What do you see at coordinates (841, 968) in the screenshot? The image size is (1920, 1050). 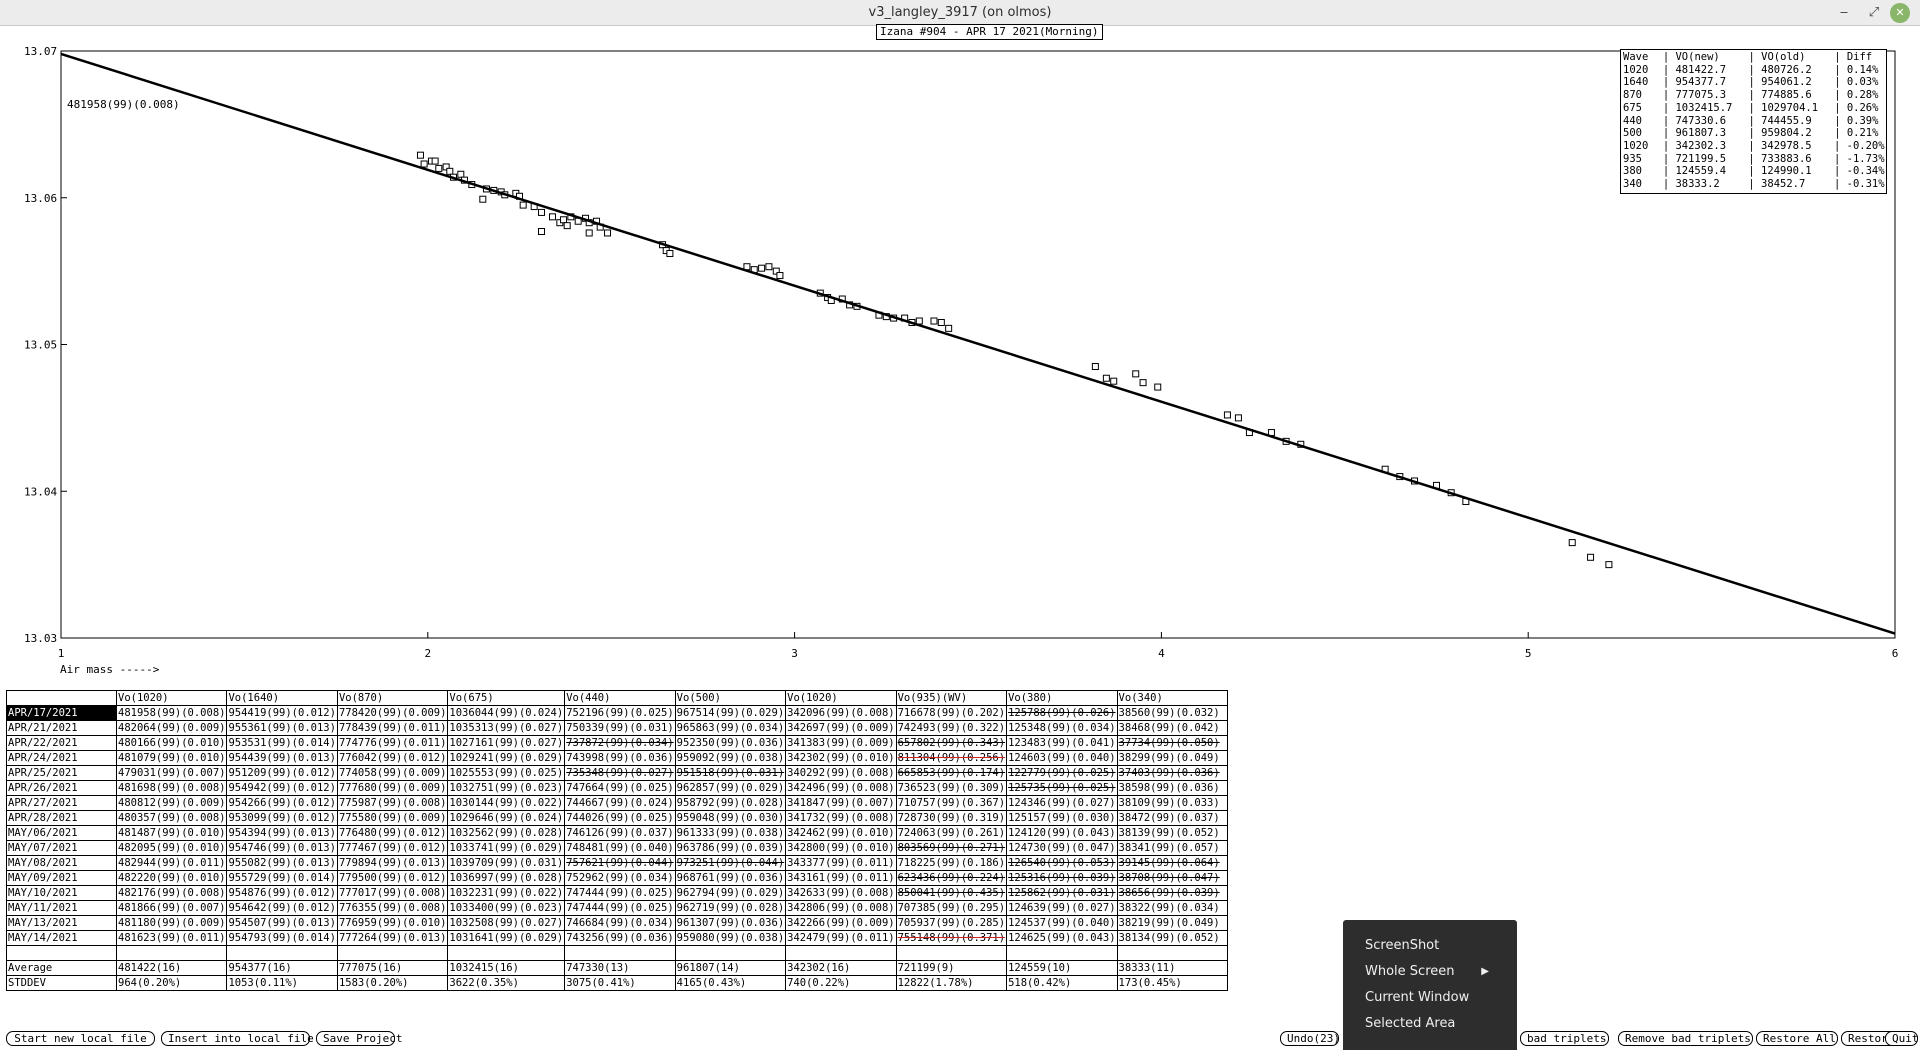 I see `table-cell: 342302(16)` at bounding box center [841, 968].